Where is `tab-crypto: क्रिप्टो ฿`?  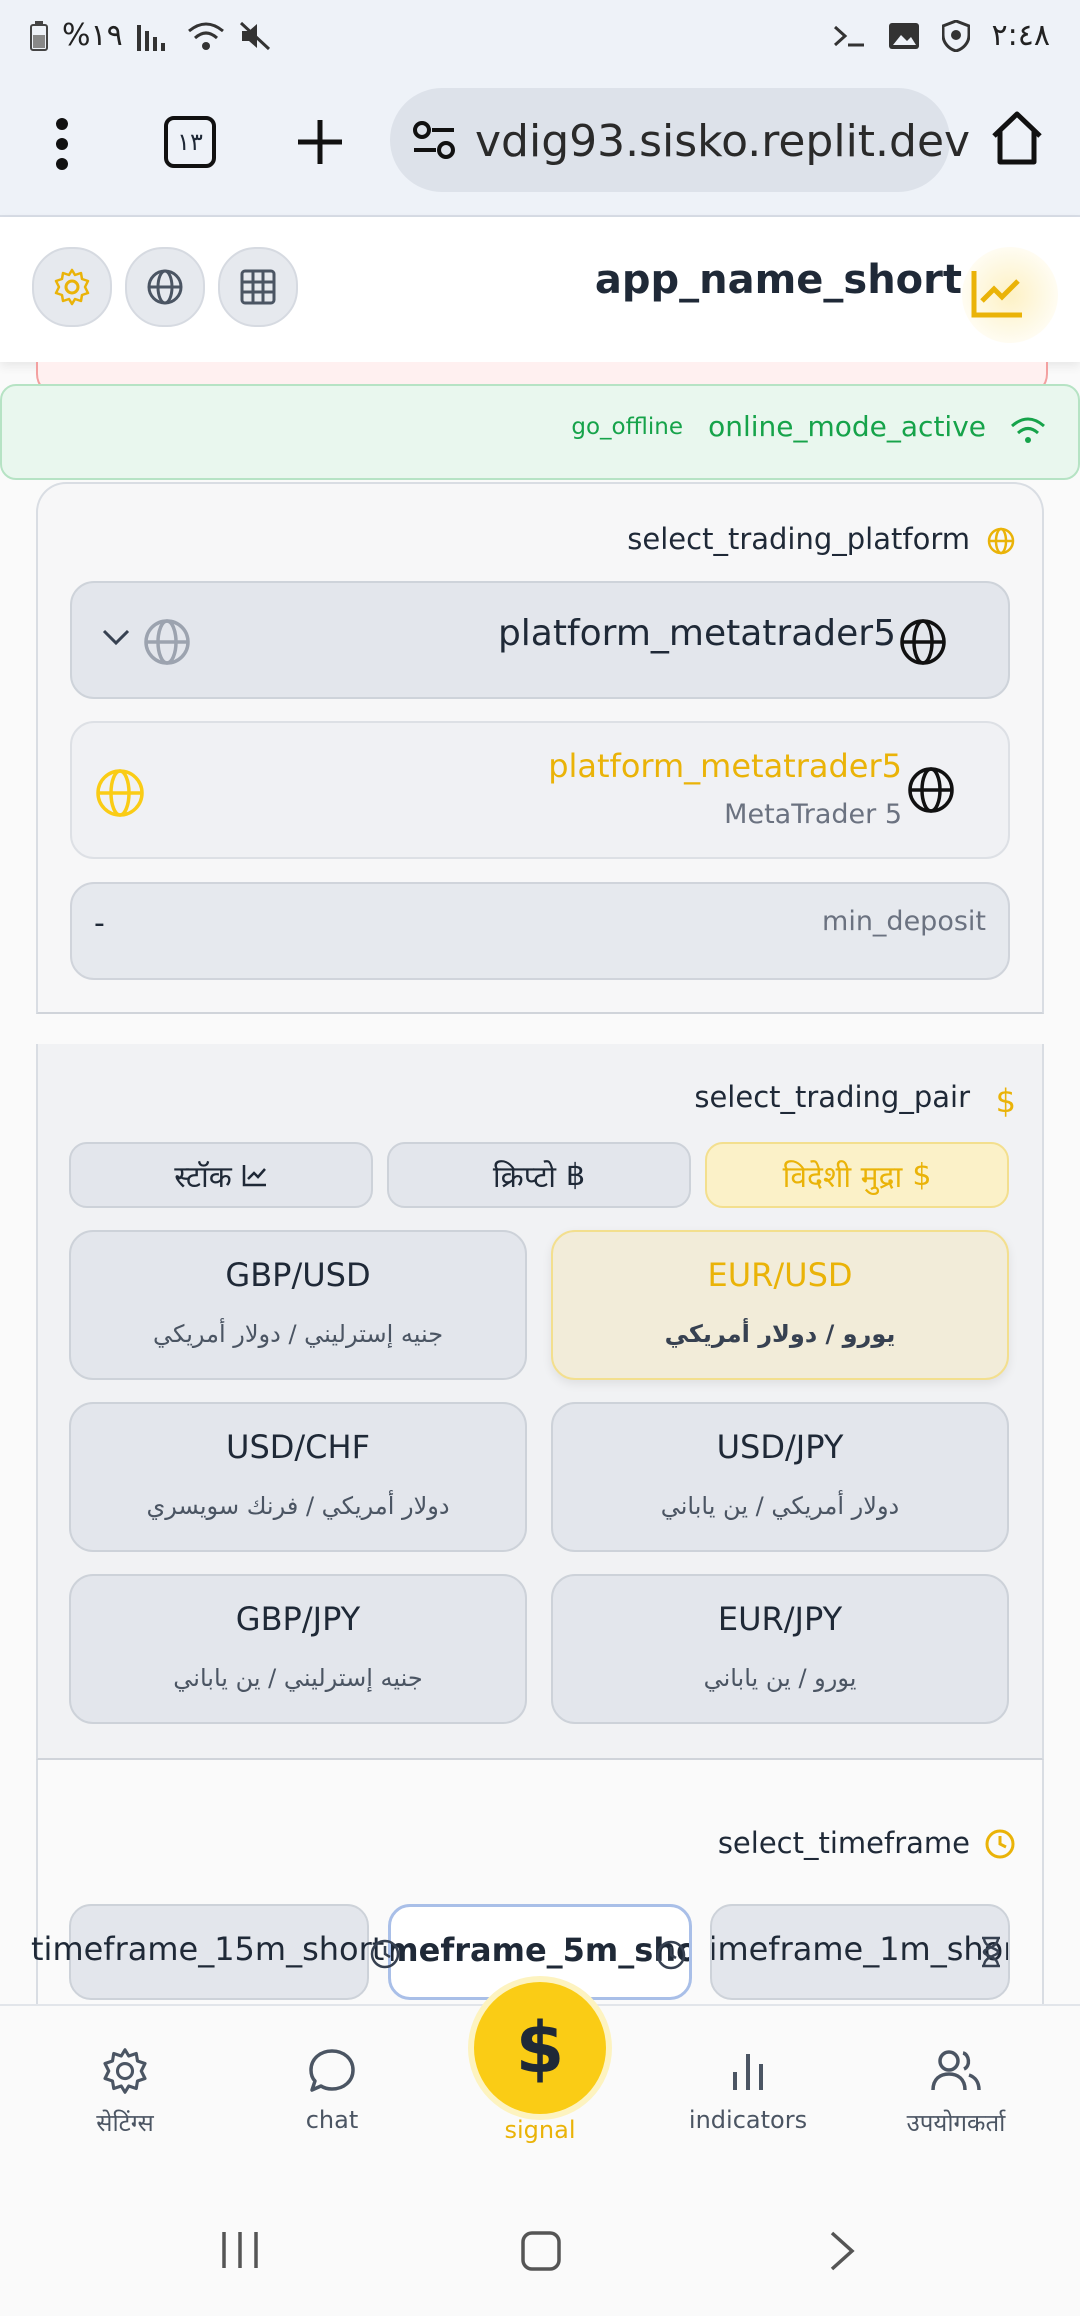
tab-crypto: क्रिप्टो ฿ is located at coordinates (539, 1175).